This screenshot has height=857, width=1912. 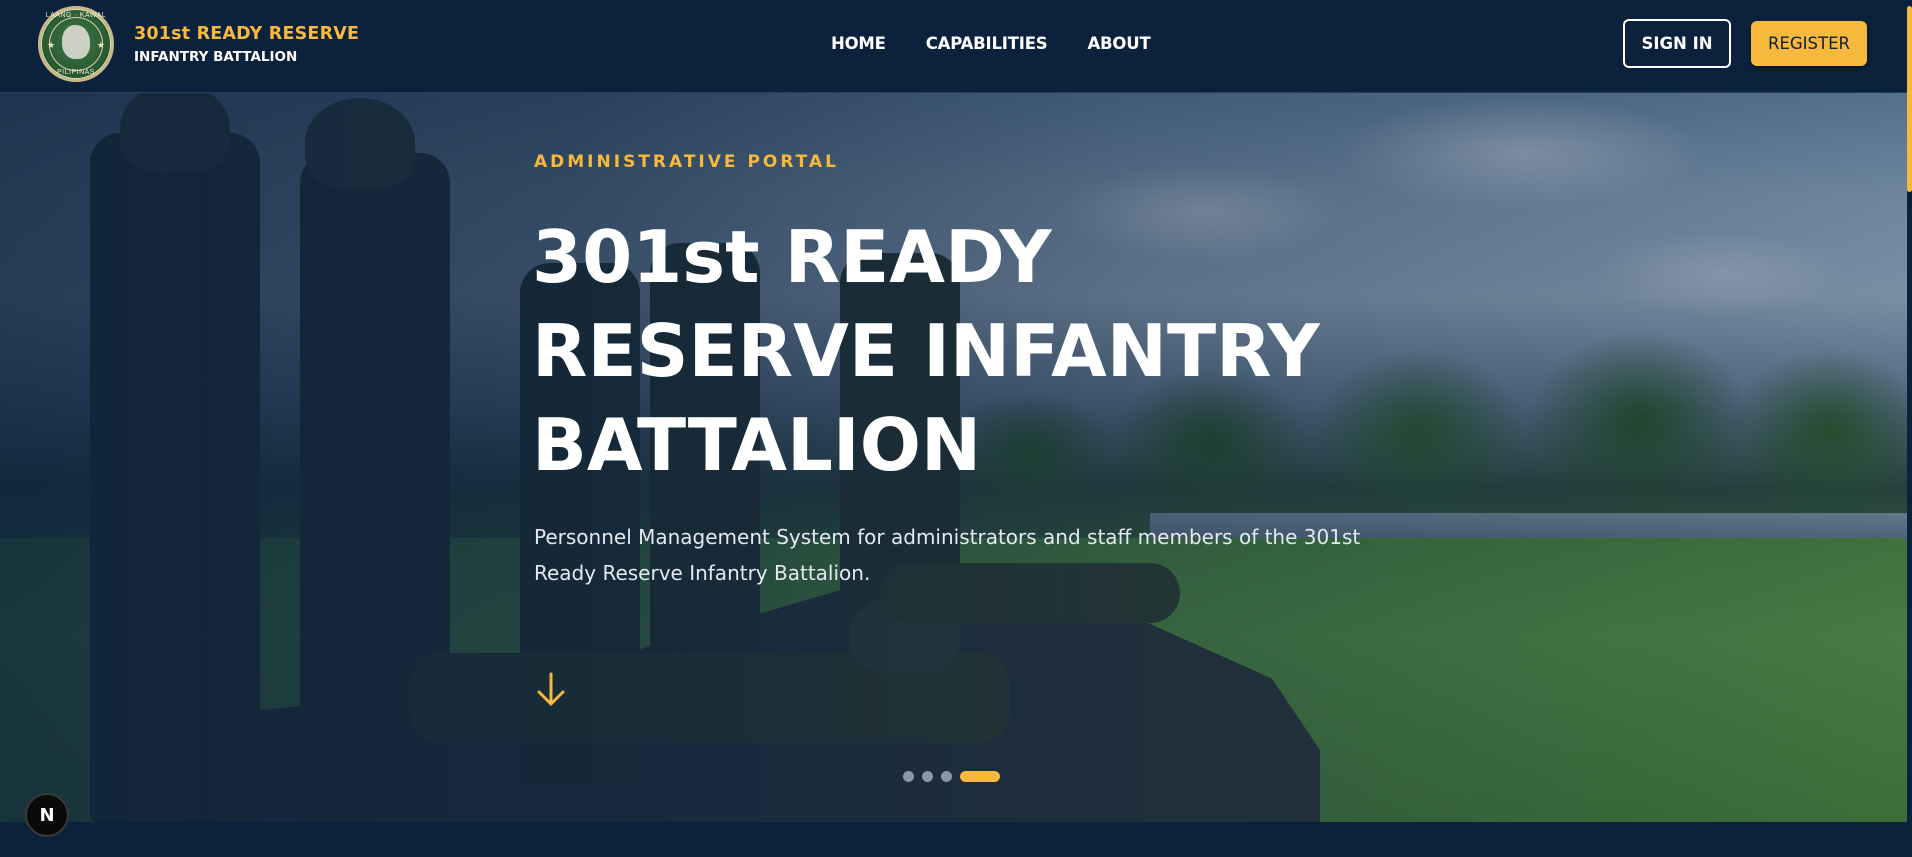 What do you see at coordinates (246, 34) in the screenshot?
I see `brand-title: 301st READY RESERVE` at bounding box center [246, 34].